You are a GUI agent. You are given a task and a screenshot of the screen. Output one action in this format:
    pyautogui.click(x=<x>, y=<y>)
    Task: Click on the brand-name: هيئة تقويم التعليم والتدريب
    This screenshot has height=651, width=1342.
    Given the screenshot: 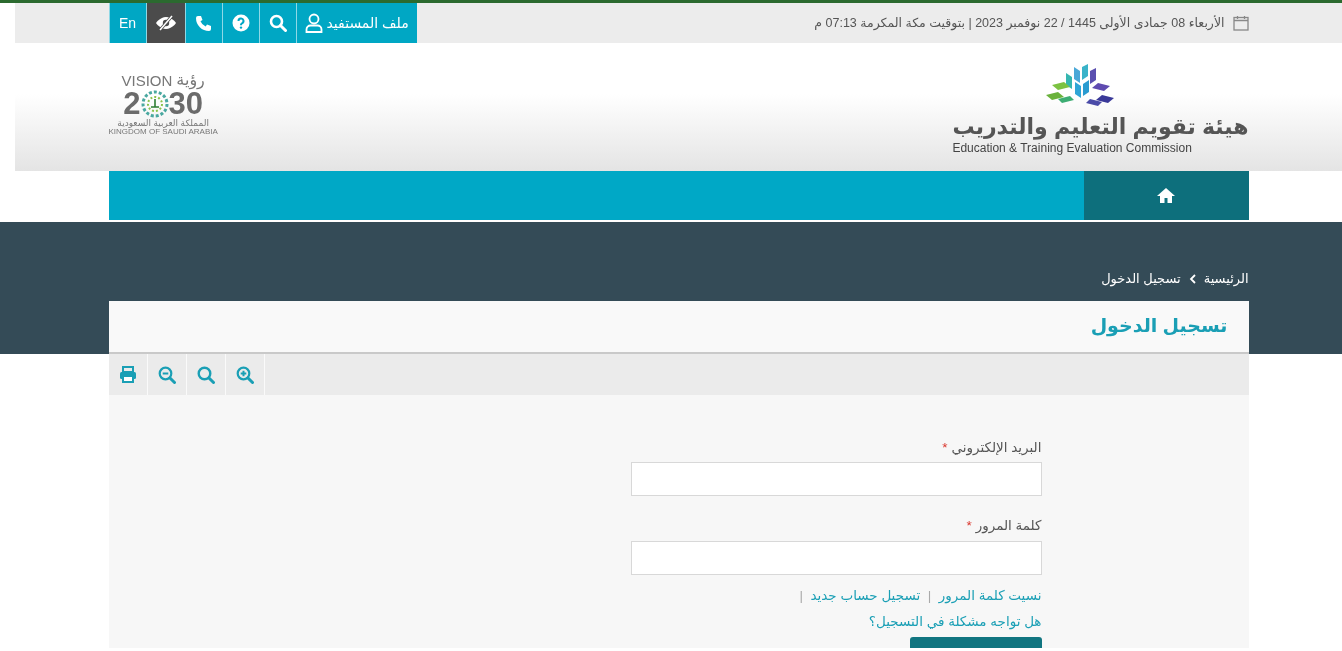 What is the action you would take?
    pyautogui.click(x=1100, y=127)
    